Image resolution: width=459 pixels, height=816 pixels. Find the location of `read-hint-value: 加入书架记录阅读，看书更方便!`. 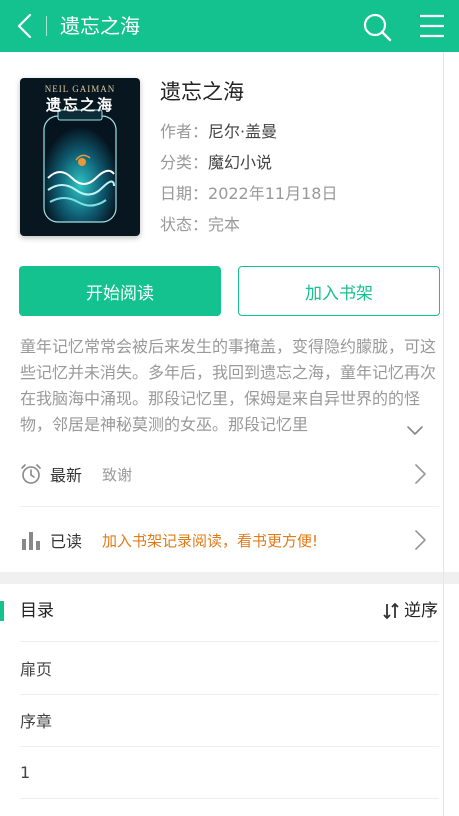

read-hint-value: 加入书架记录阅读，看书更方便! is located at coordinates (210, 540).